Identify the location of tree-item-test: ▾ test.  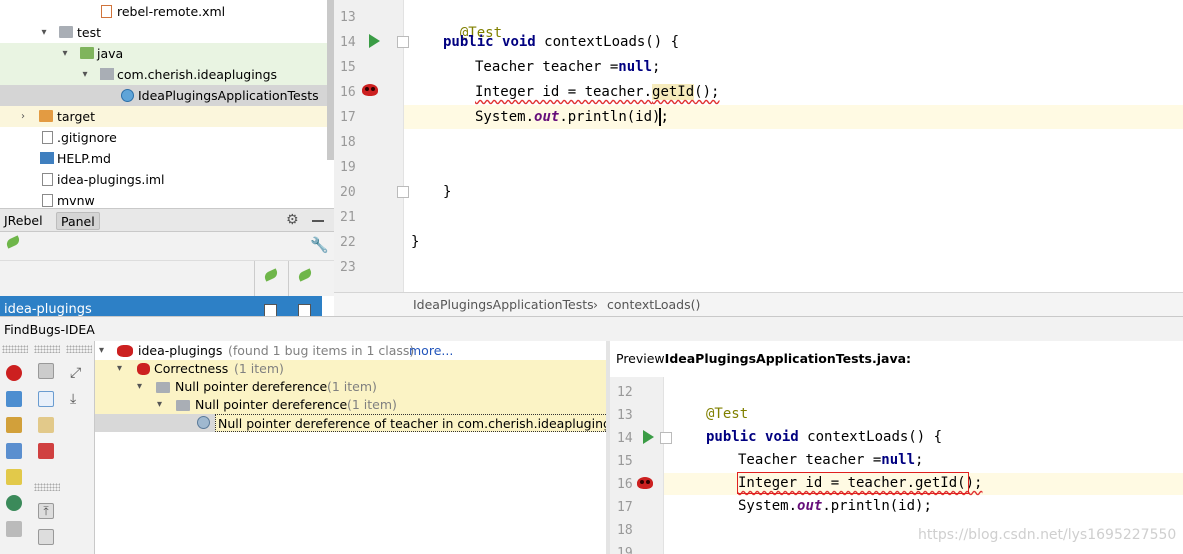
(167, 32).